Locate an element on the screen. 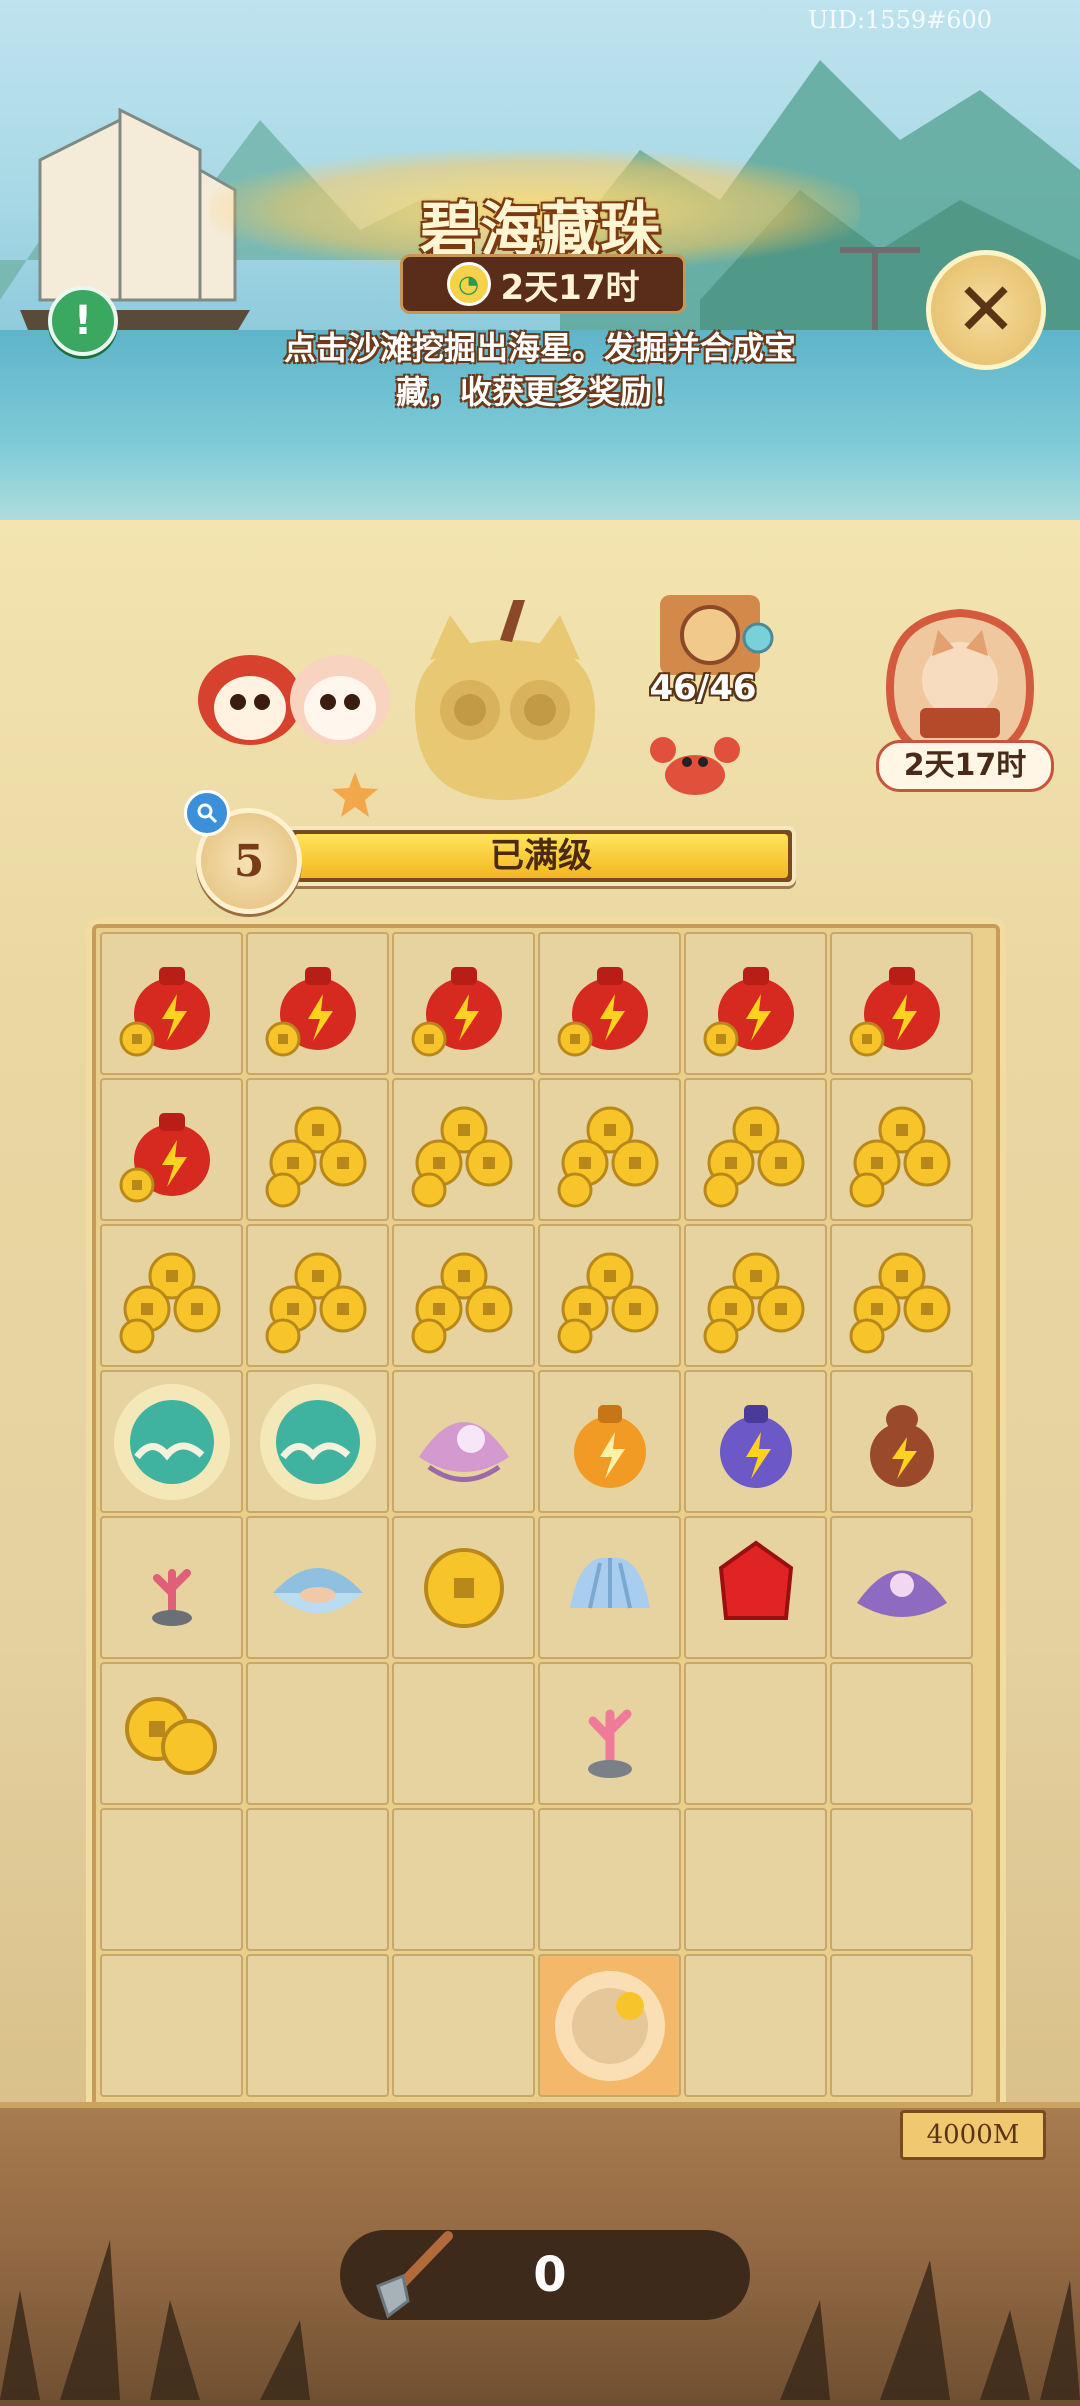  event-timer-text: 2天17时 is located at coordinates (570, 287).